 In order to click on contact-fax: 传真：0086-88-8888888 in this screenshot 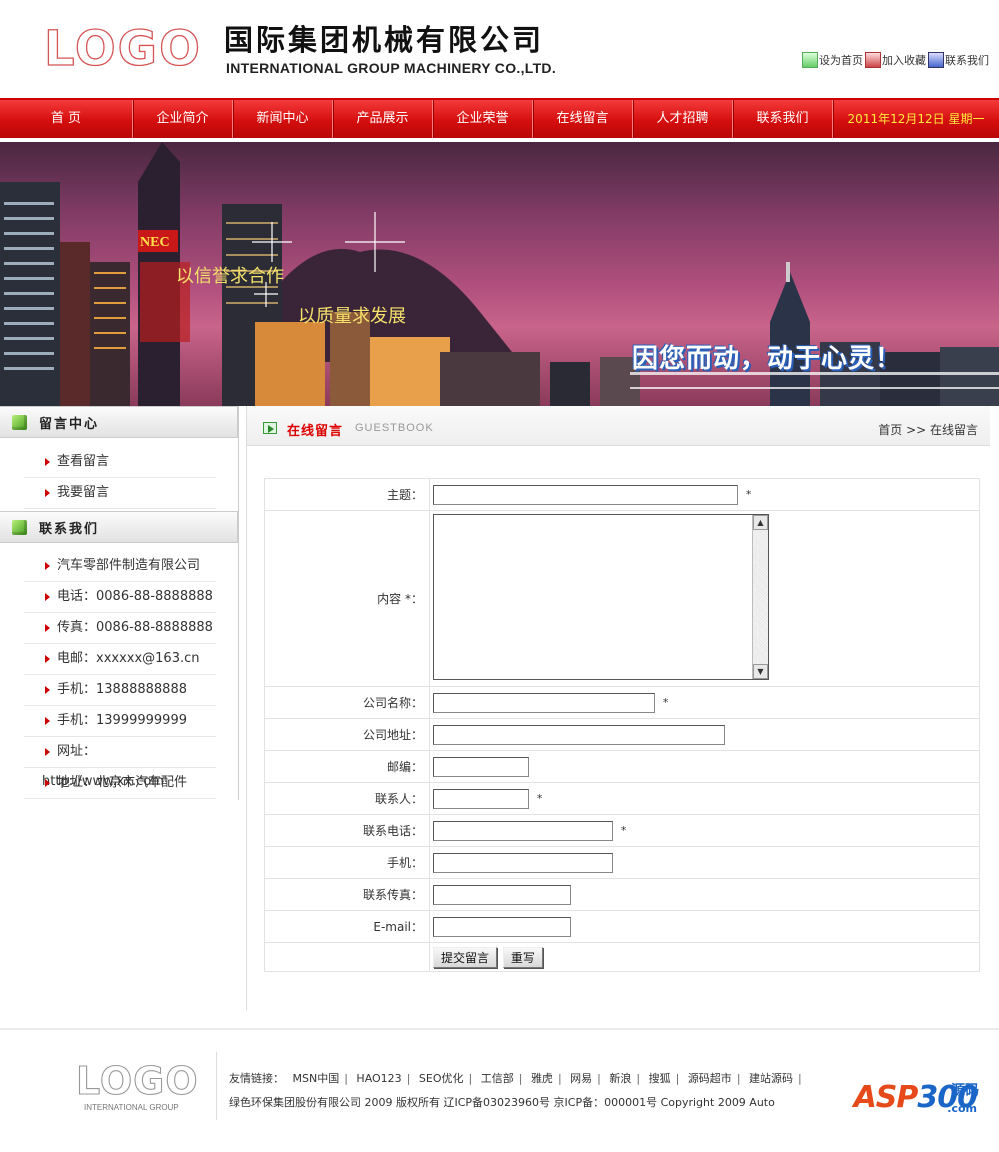, I will do `click(120, 628)`.